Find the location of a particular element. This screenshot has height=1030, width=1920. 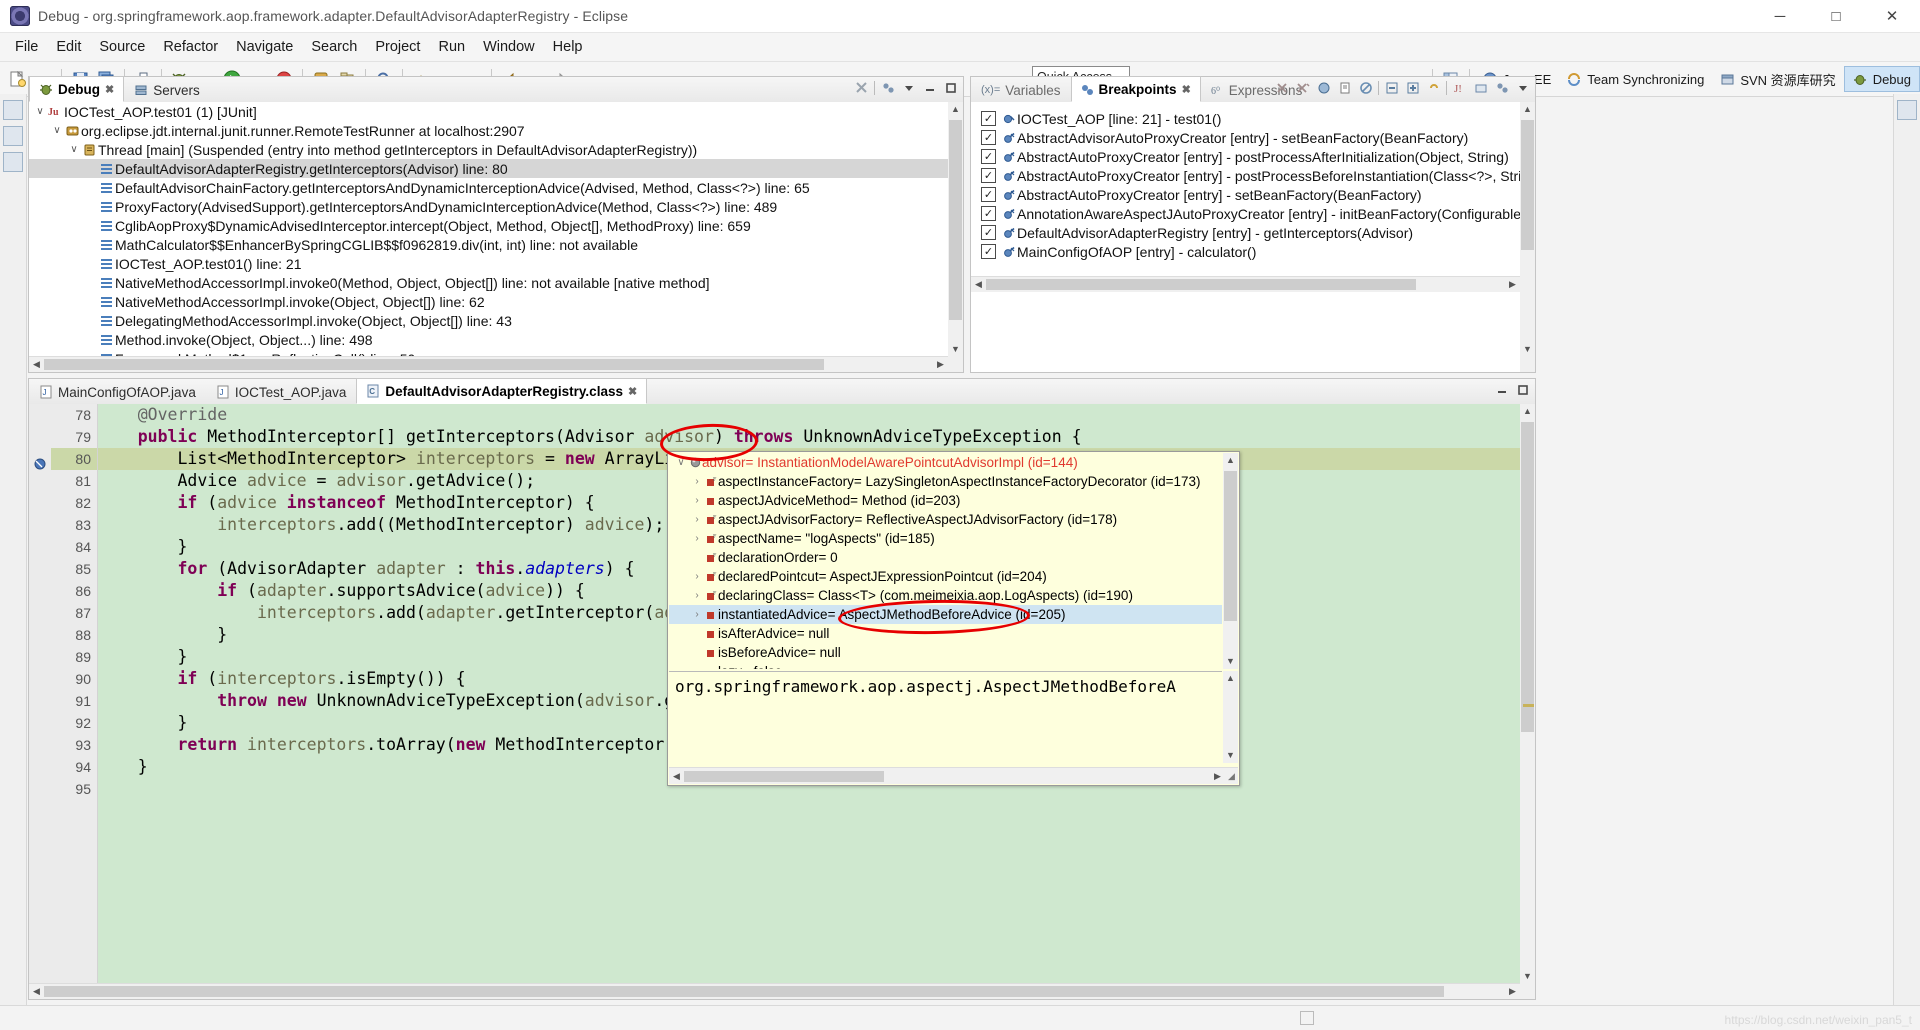

menu-item-refactor: Refactor is located at coordinates (190, 47).